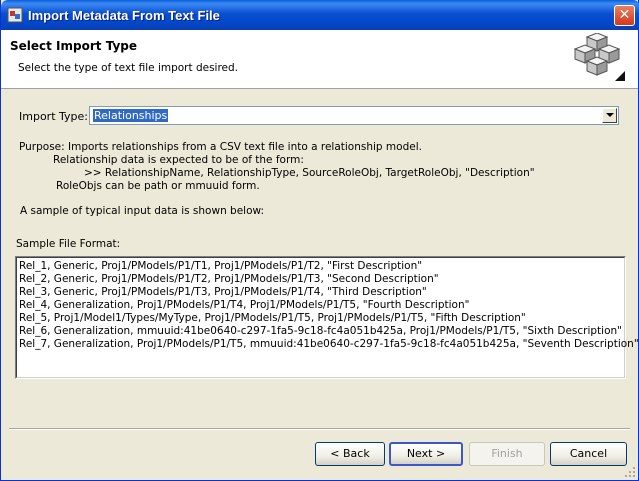 Image resolution: width=639 pixels, height=481 pixels. Describe the element at coordinates (53, 116) in the screenshot. I see `import-type-label: Import Type:` at that location.